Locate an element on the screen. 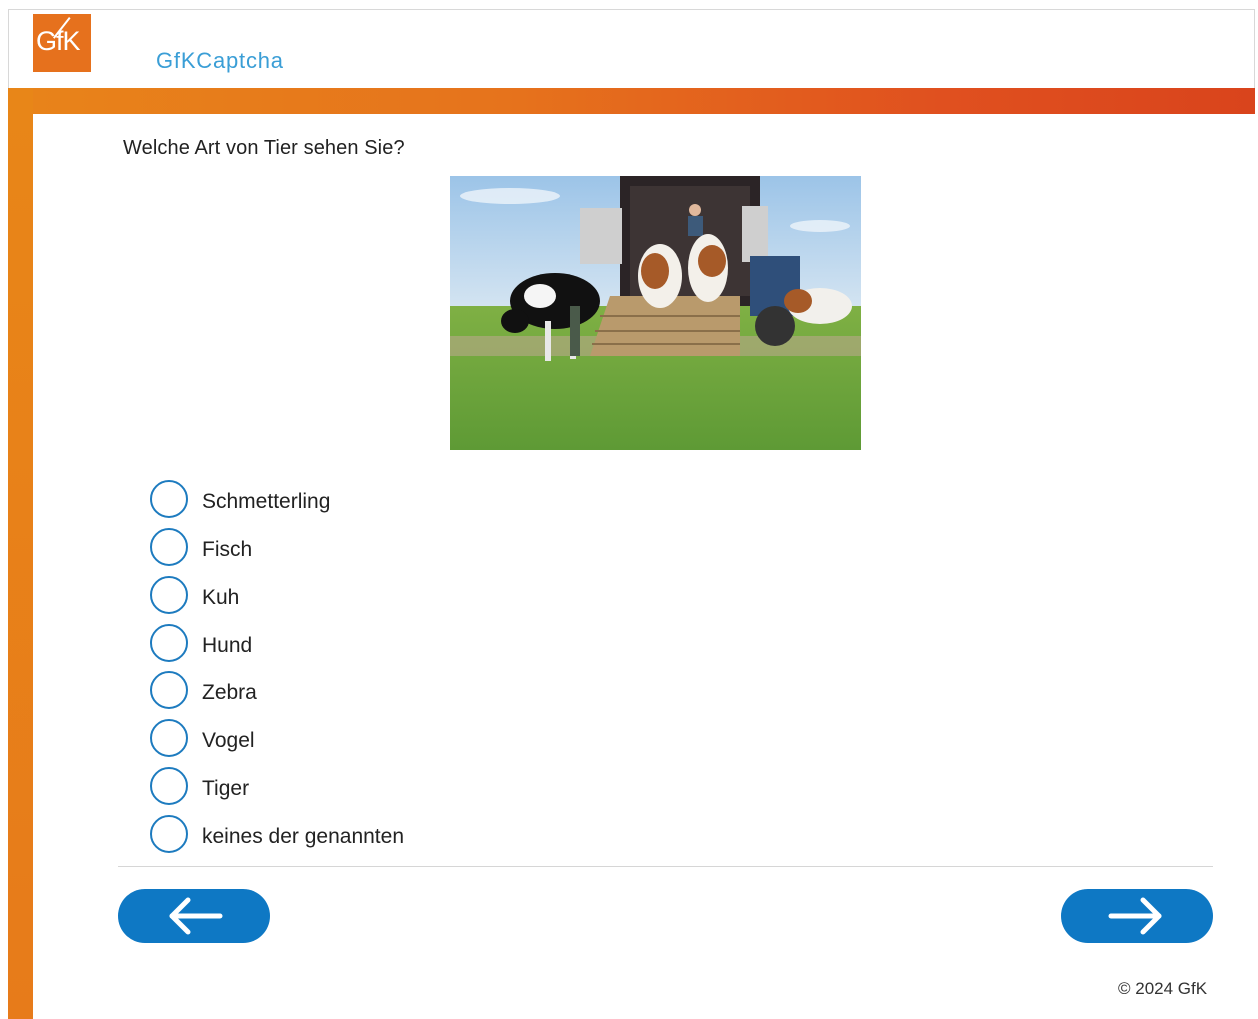  option-vogel: Vogel is located at coordinates (350, 740).